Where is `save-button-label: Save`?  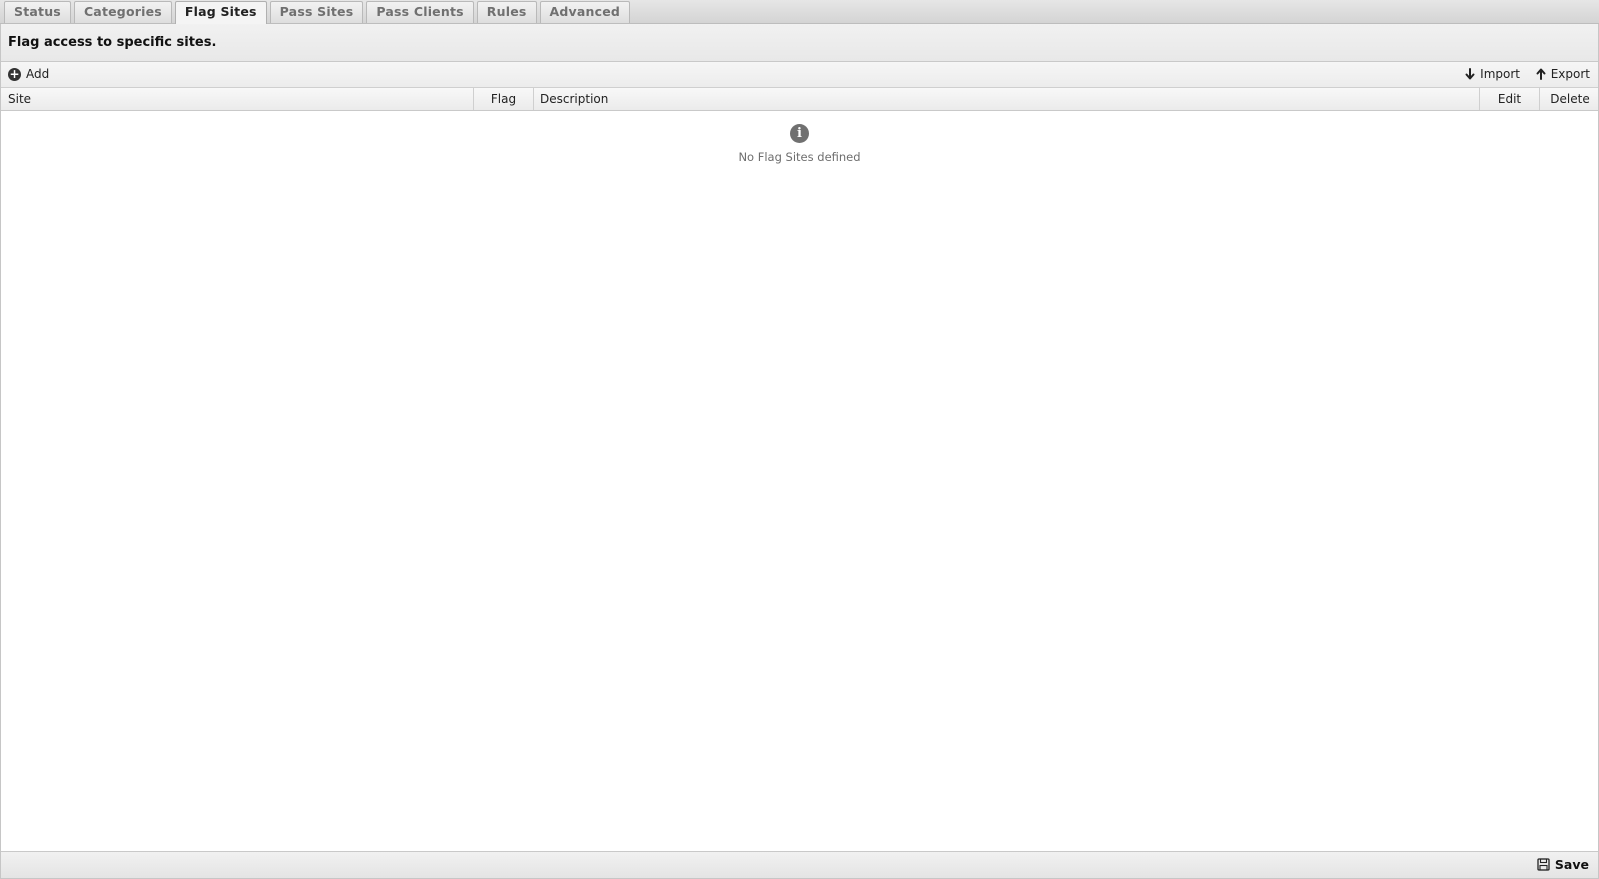
save-button-label: Save is located at coordinates (1571, 864).